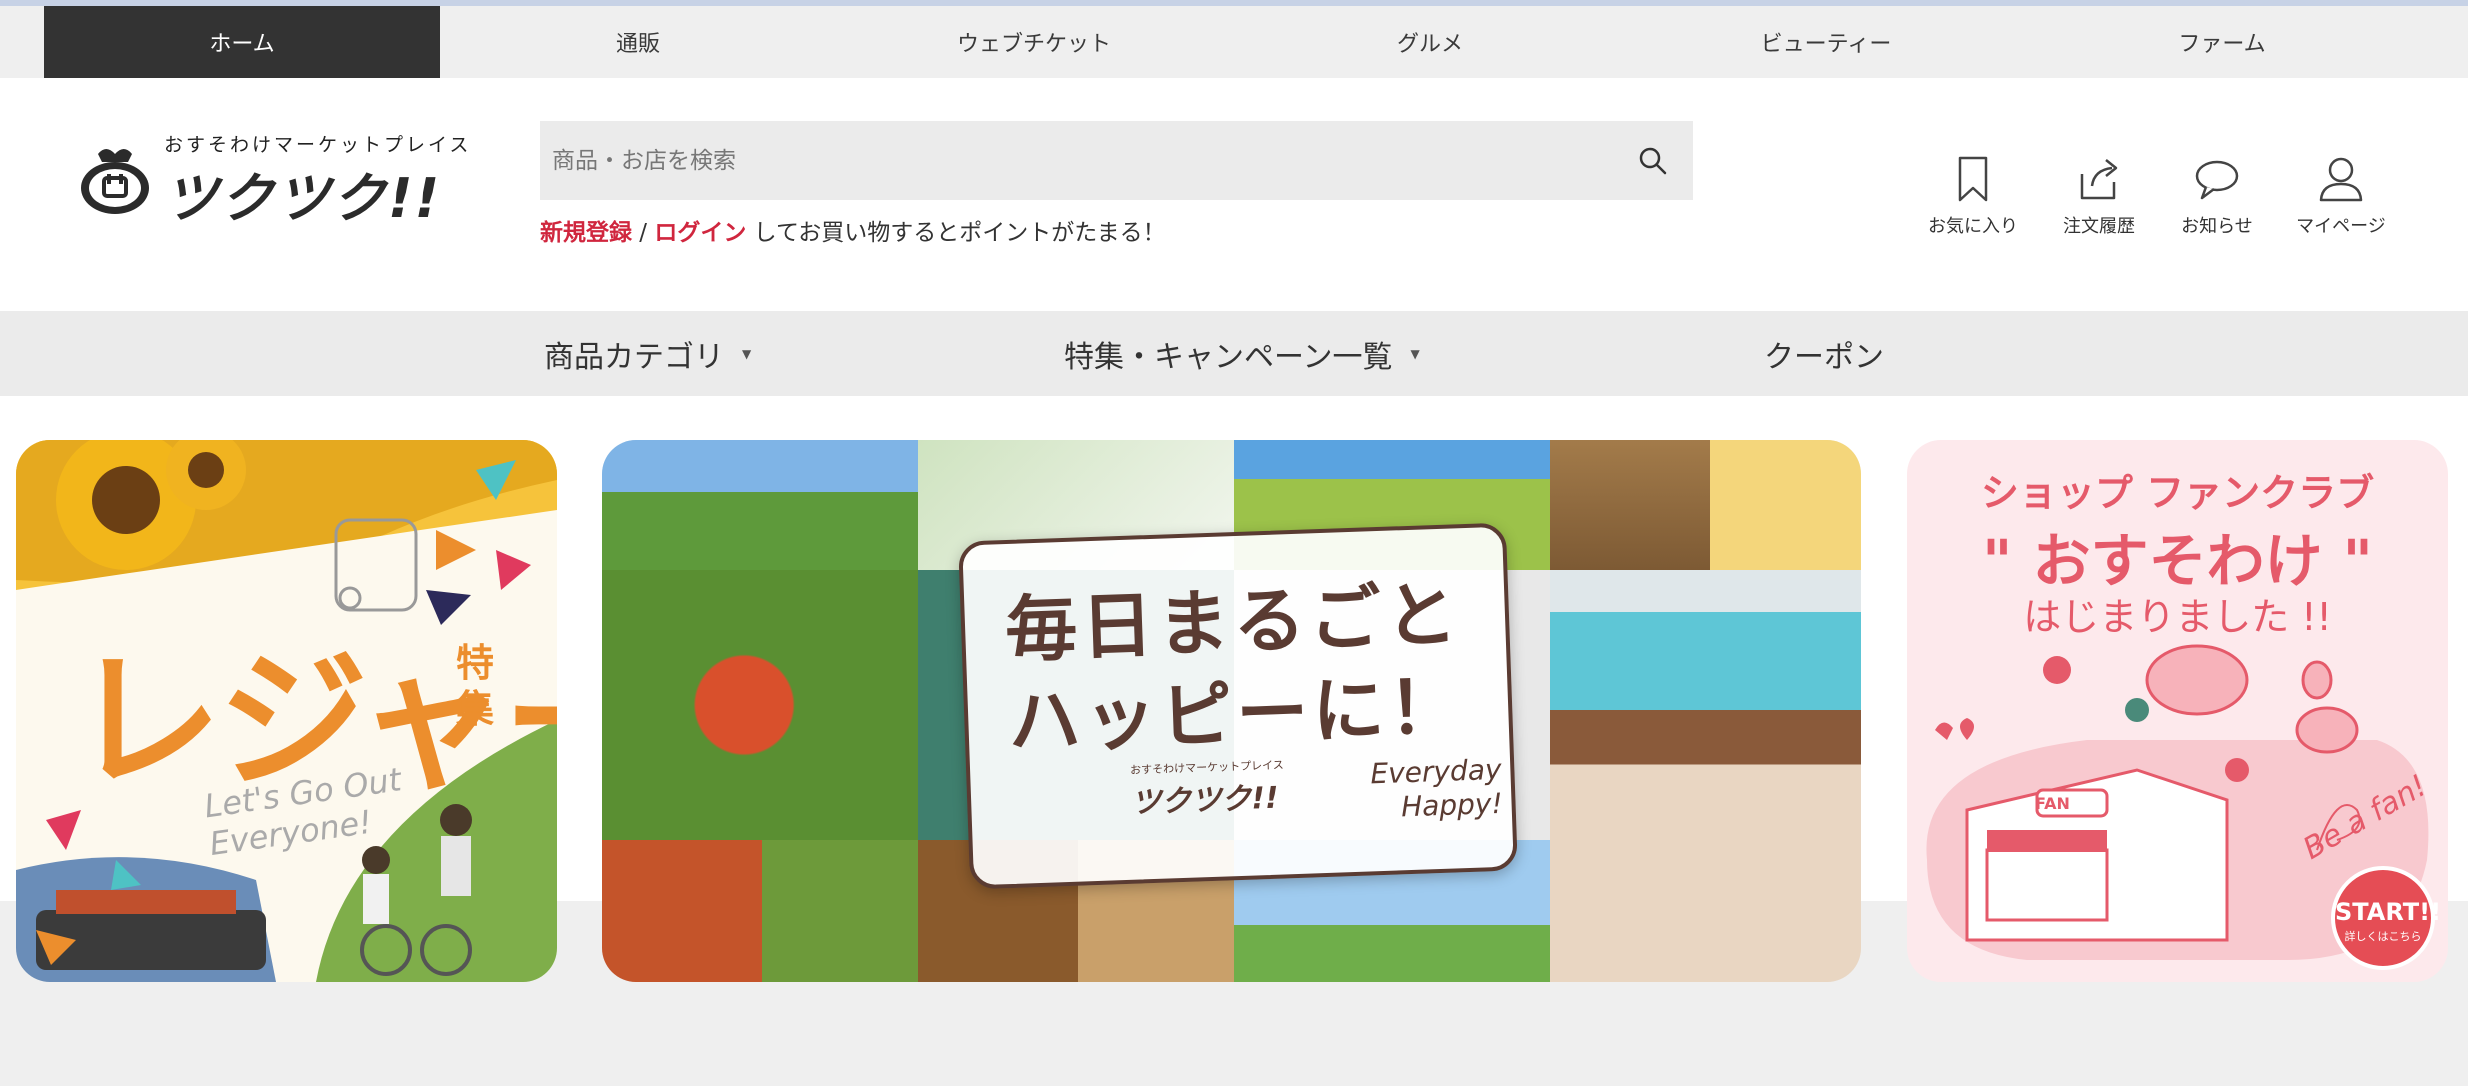  I want to click on search-icon, so click(1653, 160).